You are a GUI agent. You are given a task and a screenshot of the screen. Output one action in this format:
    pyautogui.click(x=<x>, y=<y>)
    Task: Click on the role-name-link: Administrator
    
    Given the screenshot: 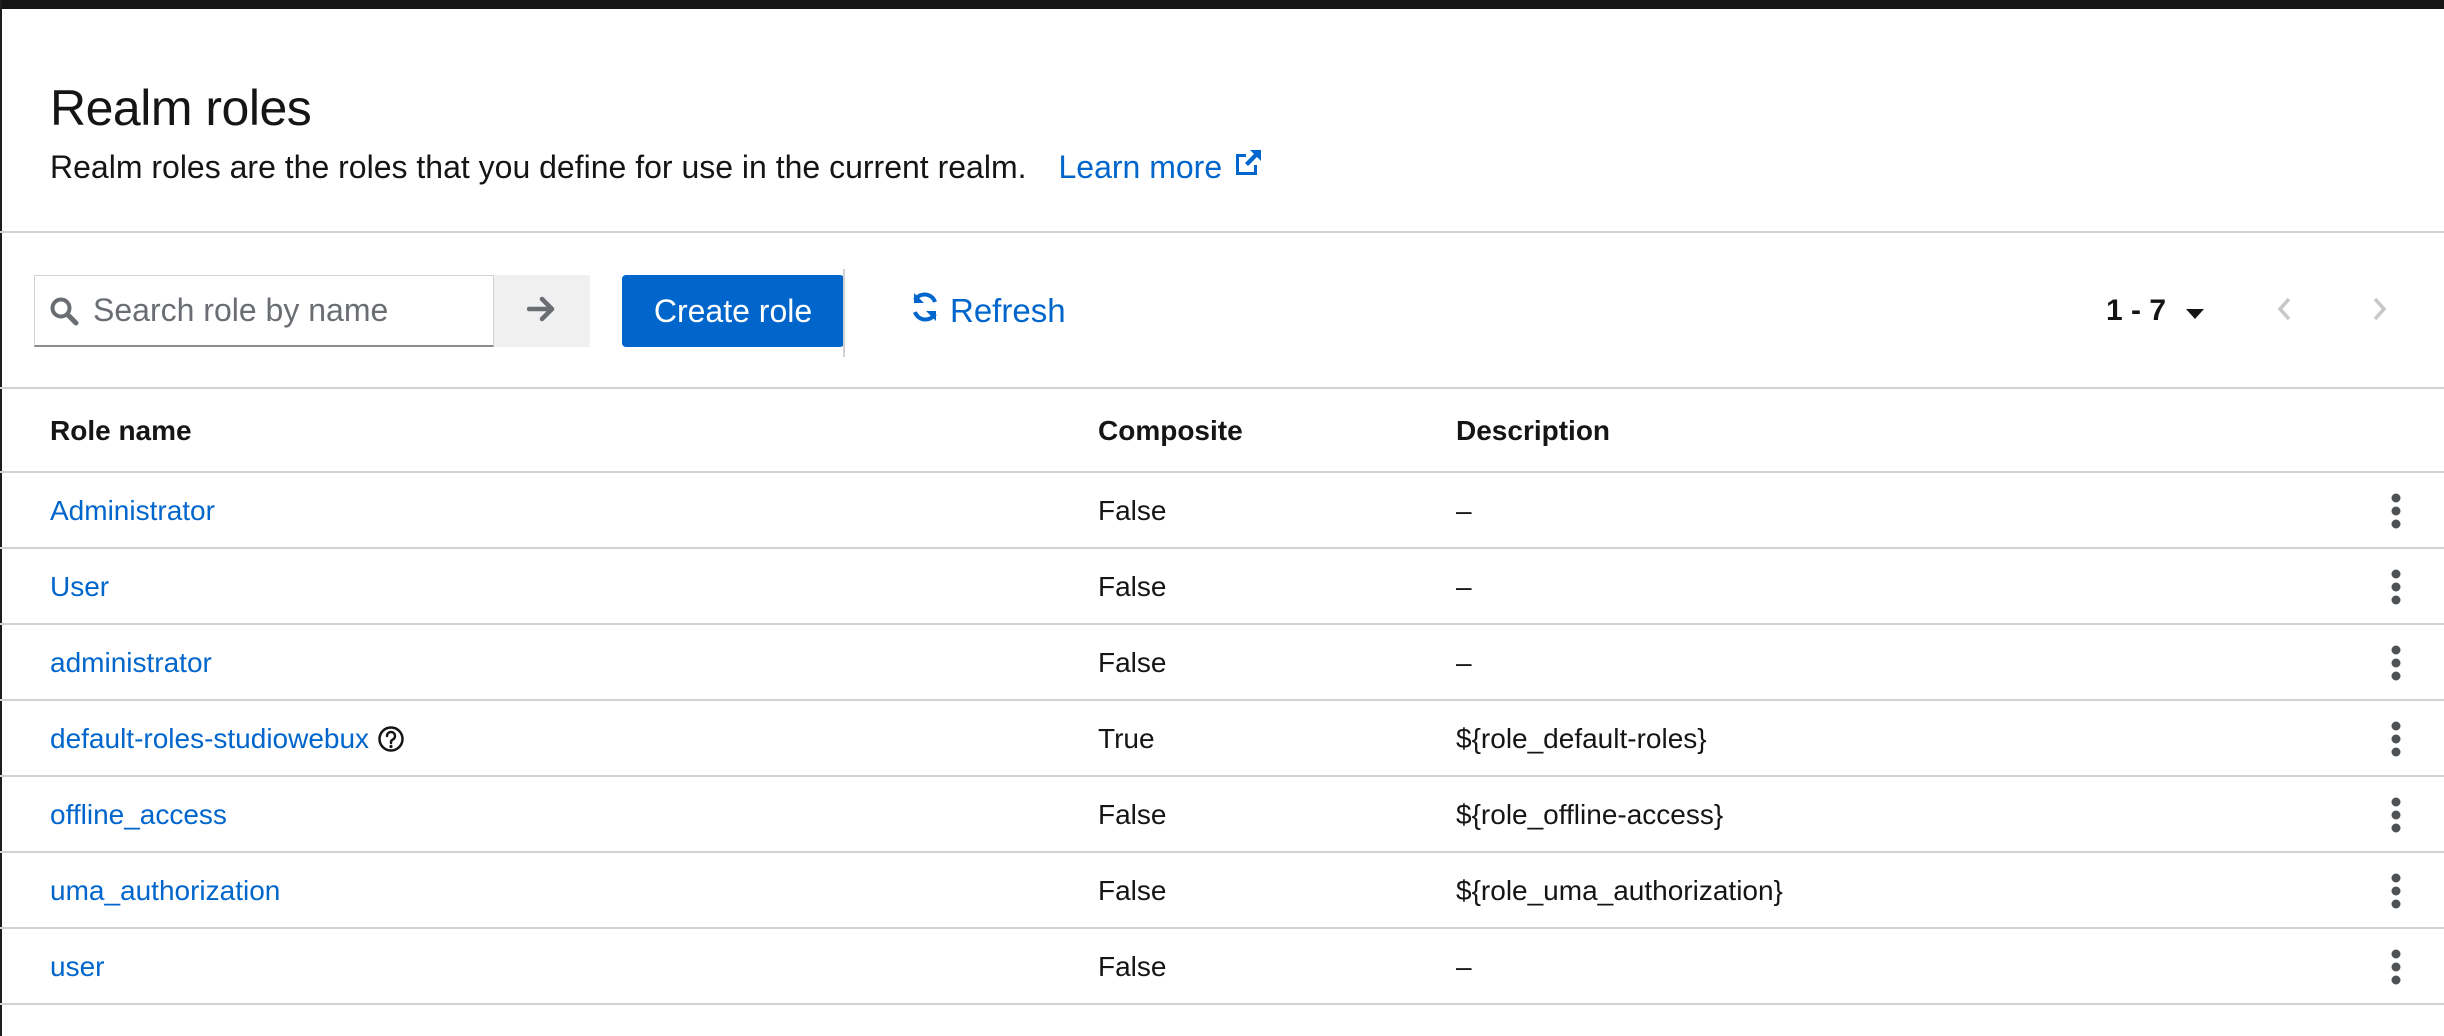 What is the action you would take?
    pyautogui.click(x=132, y=511)
    